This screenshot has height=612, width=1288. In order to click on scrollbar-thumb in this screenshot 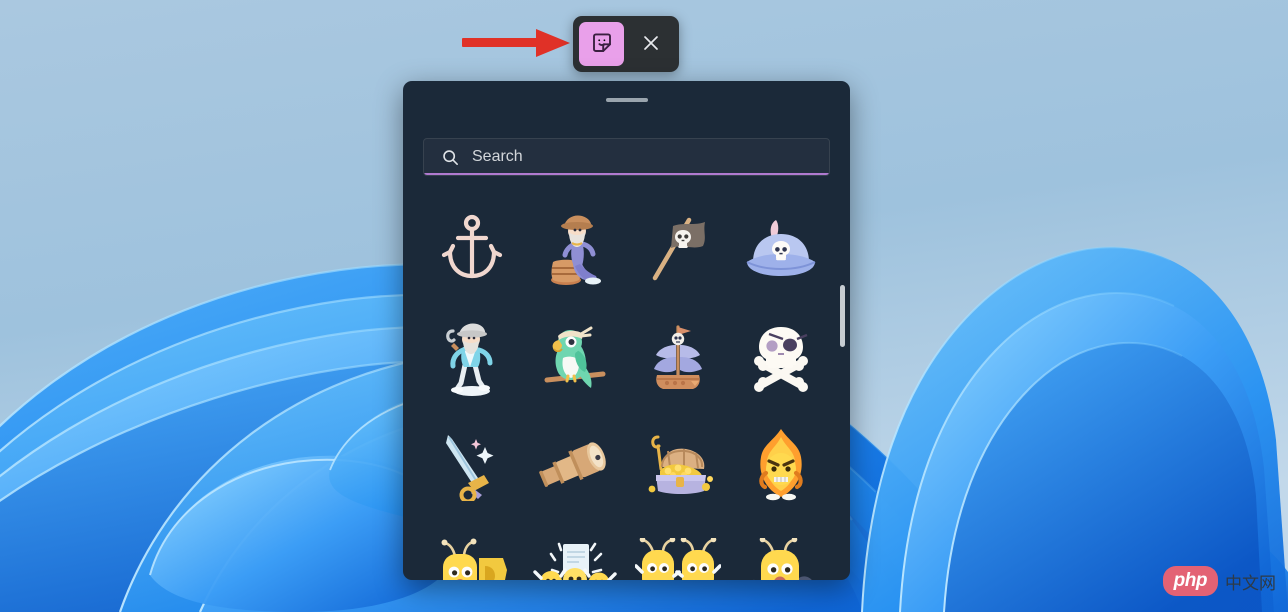, I will do `click(842, 316)`.